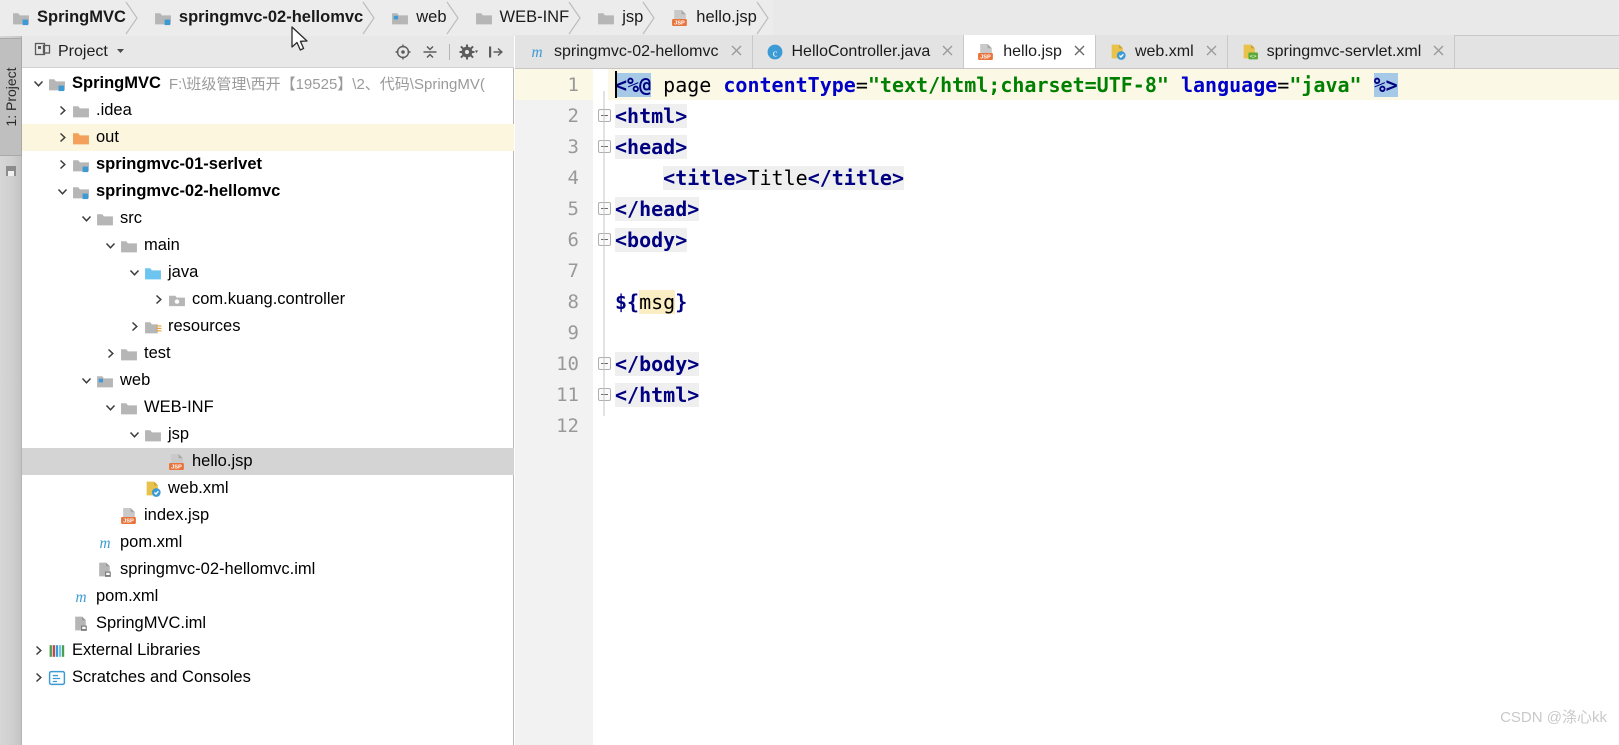 This screenshot has height=745, width=1619. Describe the element at coordinates (268, 191) in the screenshot. I see `tree-node-springmvc-02-hellomvc: springmvc-02-hellomvc` at that location.